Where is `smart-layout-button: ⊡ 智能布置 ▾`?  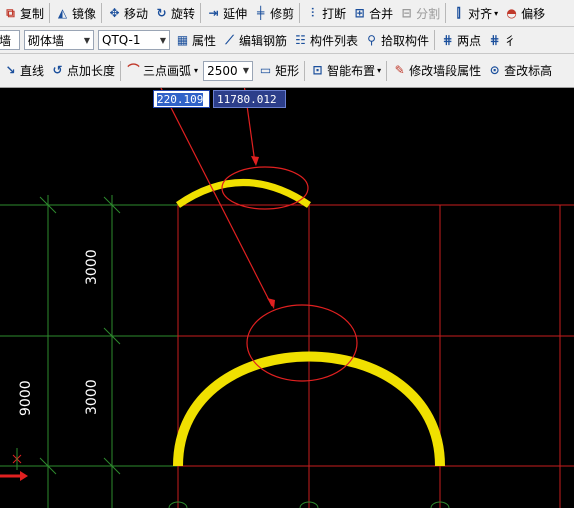 smart-layout-button: ⊡ 智能布置 ▾ is located at coordinates (345, 71).